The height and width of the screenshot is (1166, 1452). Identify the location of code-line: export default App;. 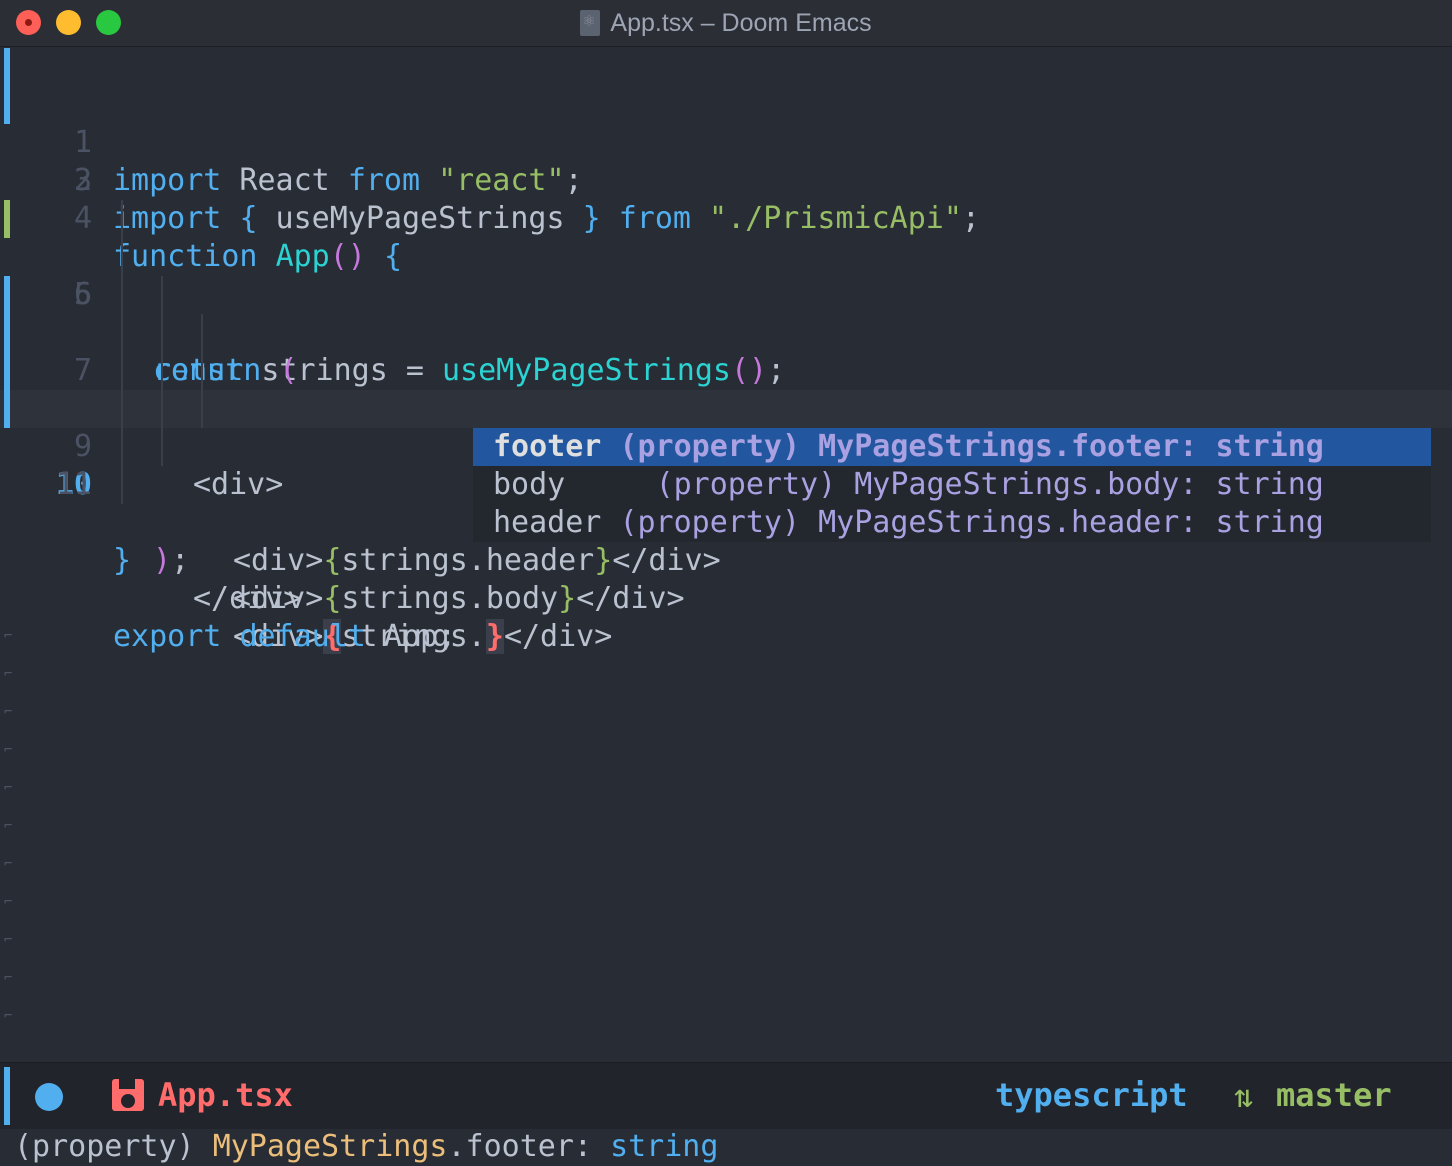
(726, 617).